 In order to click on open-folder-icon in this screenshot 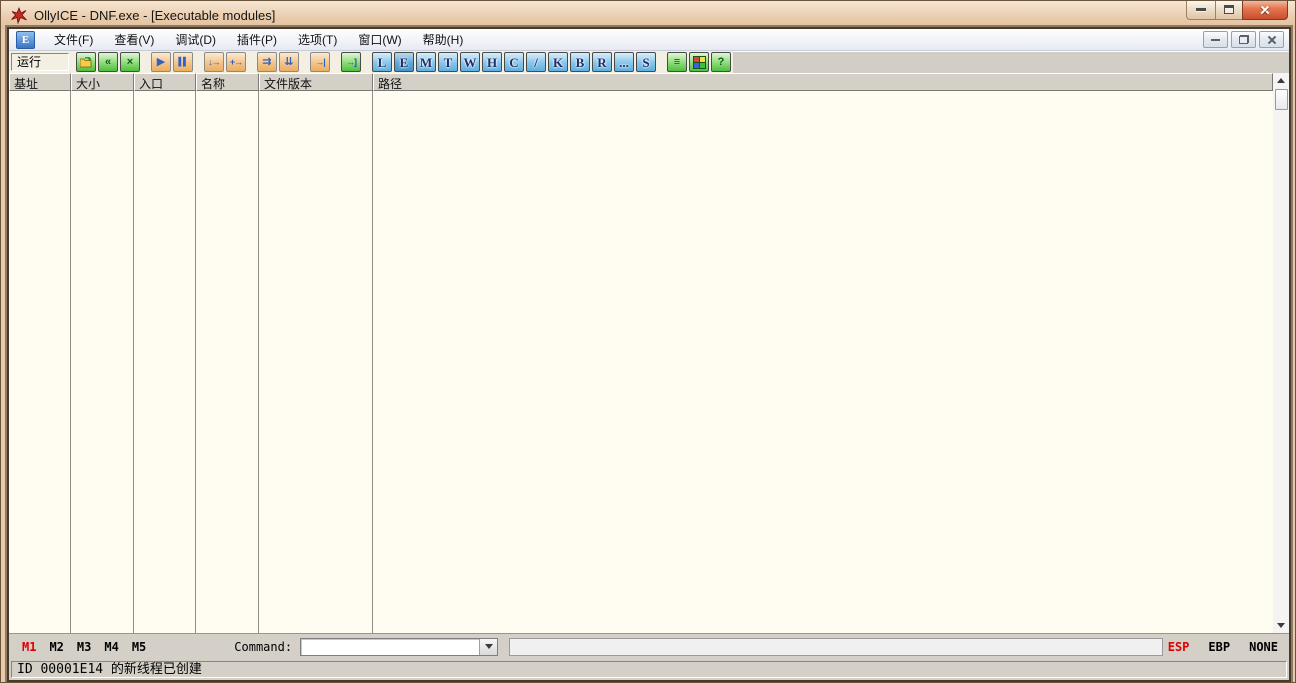, I will do `click(85, 61)`.